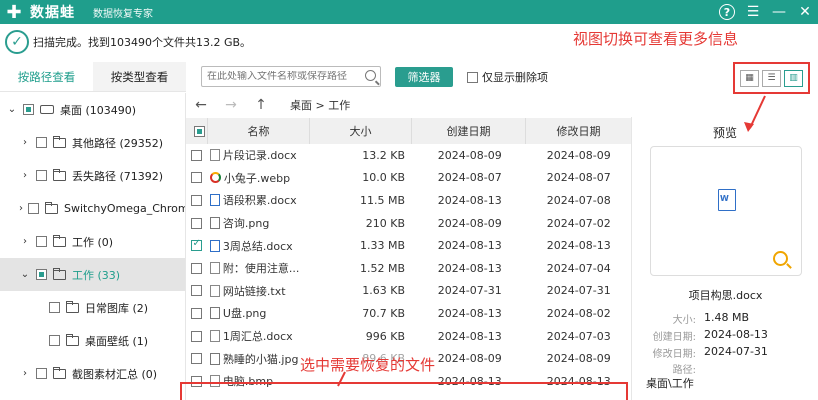 This screenshot has height=400, width=818. I want to click on table-row: 附：使用注意... 1.52 MB 2024-08-13 2024-07-04, so click(408, 268).